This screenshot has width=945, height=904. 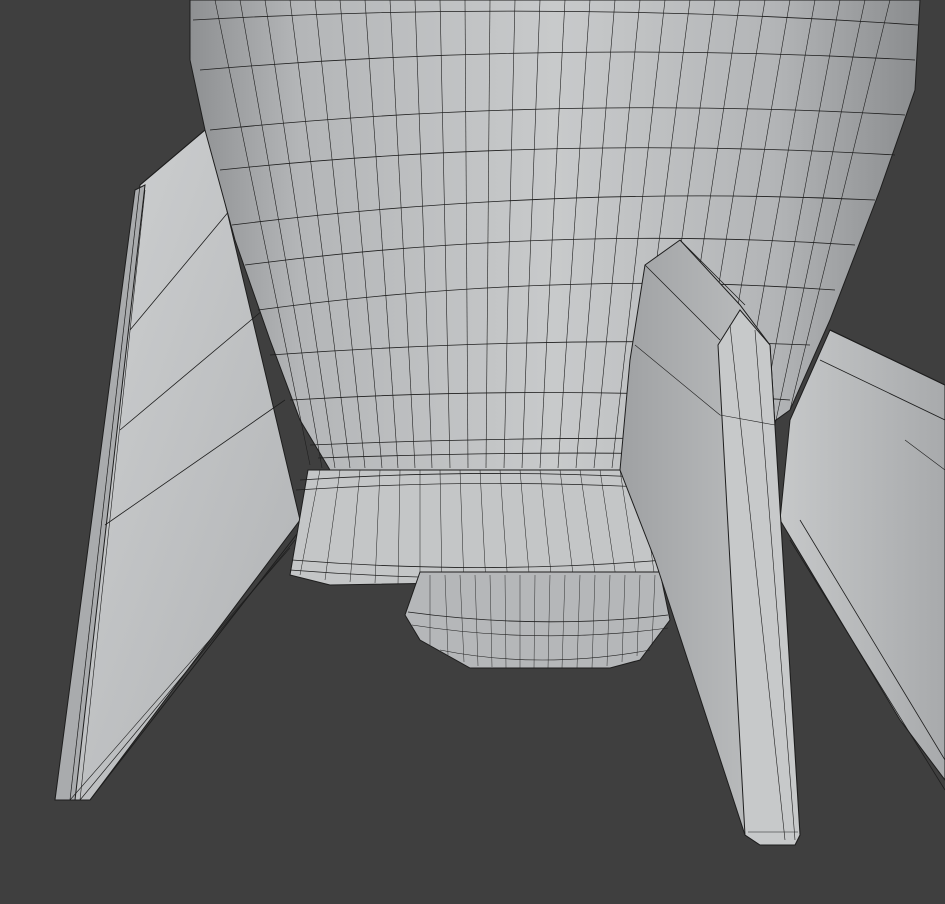 I want to click on right-fin-mesh, so click(x=862, y=560).